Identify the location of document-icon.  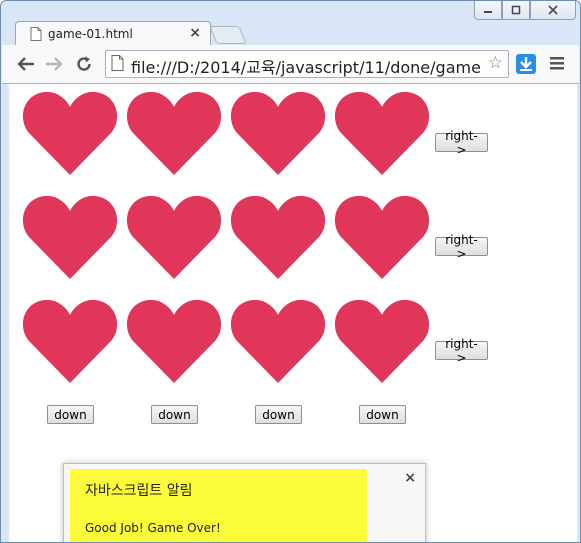
(36, 34).